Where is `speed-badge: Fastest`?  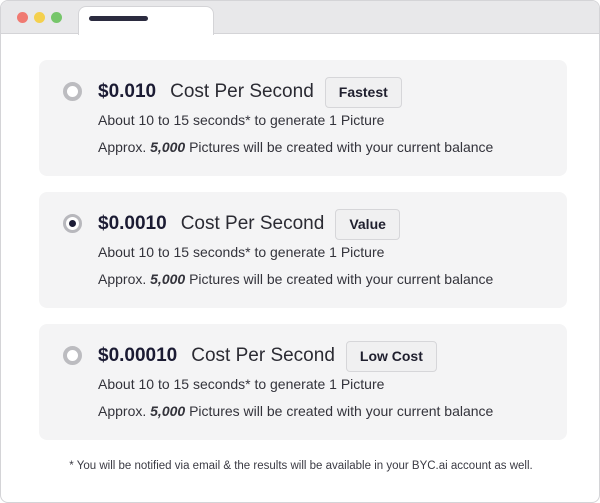
speed-badge: Fastest is located at coordinates (363, 92).